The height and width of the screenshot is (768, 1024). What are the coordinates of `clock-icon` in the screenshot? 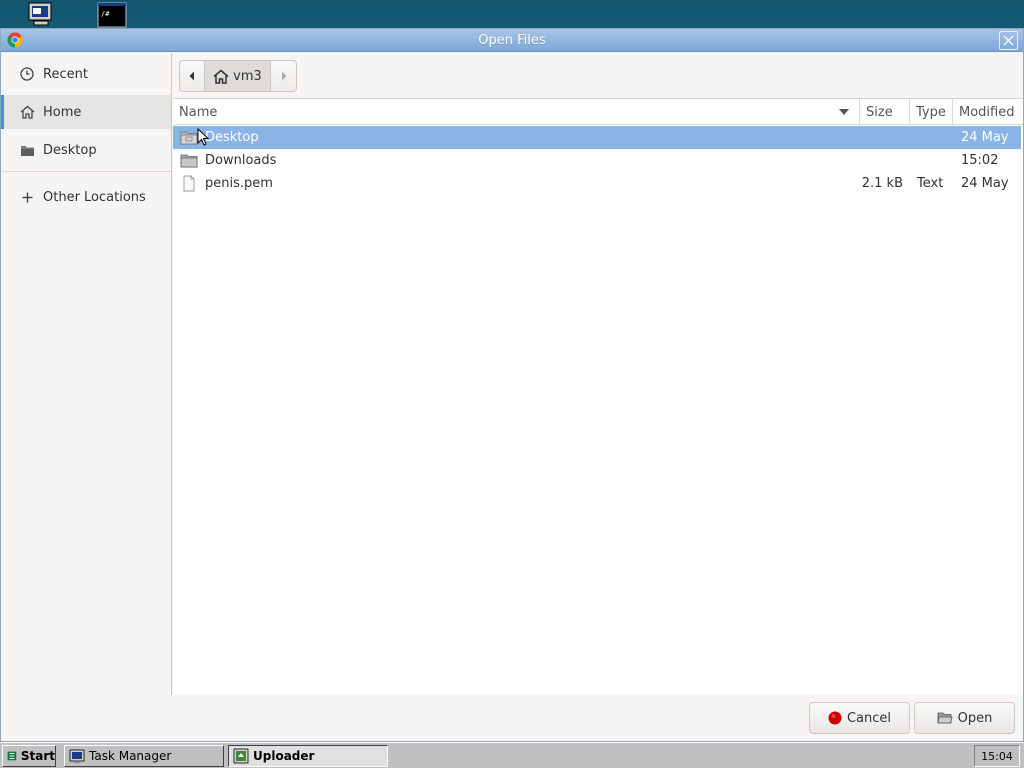 It's located at (27, 74).